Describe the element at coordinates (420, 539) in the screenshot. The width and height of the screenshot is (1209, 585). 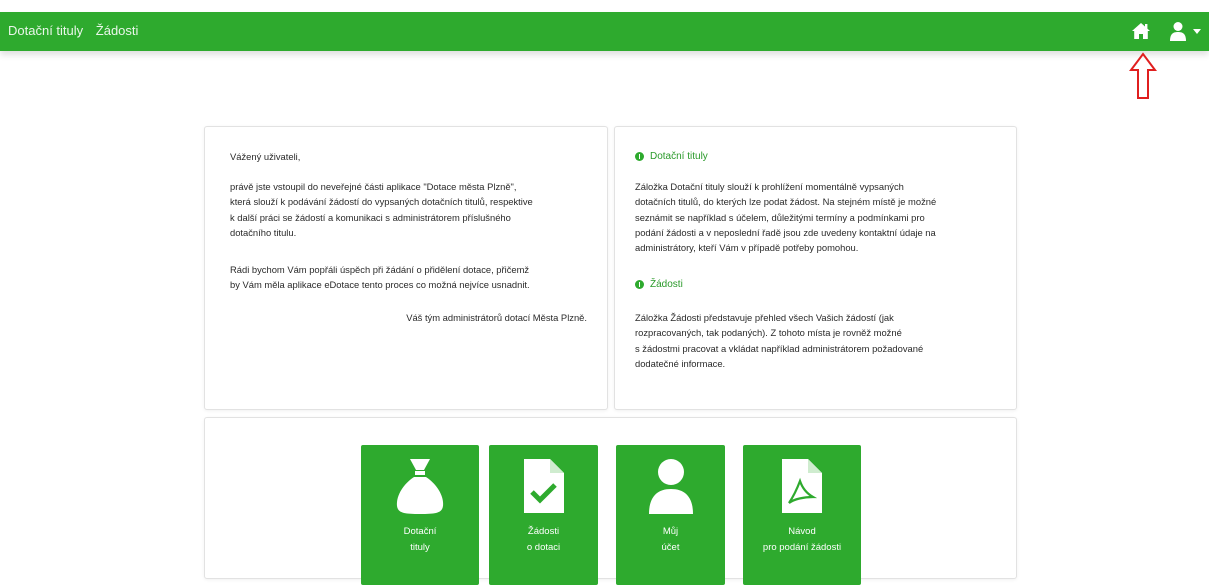
I see `tile-label: Dotační tituly` at that location.